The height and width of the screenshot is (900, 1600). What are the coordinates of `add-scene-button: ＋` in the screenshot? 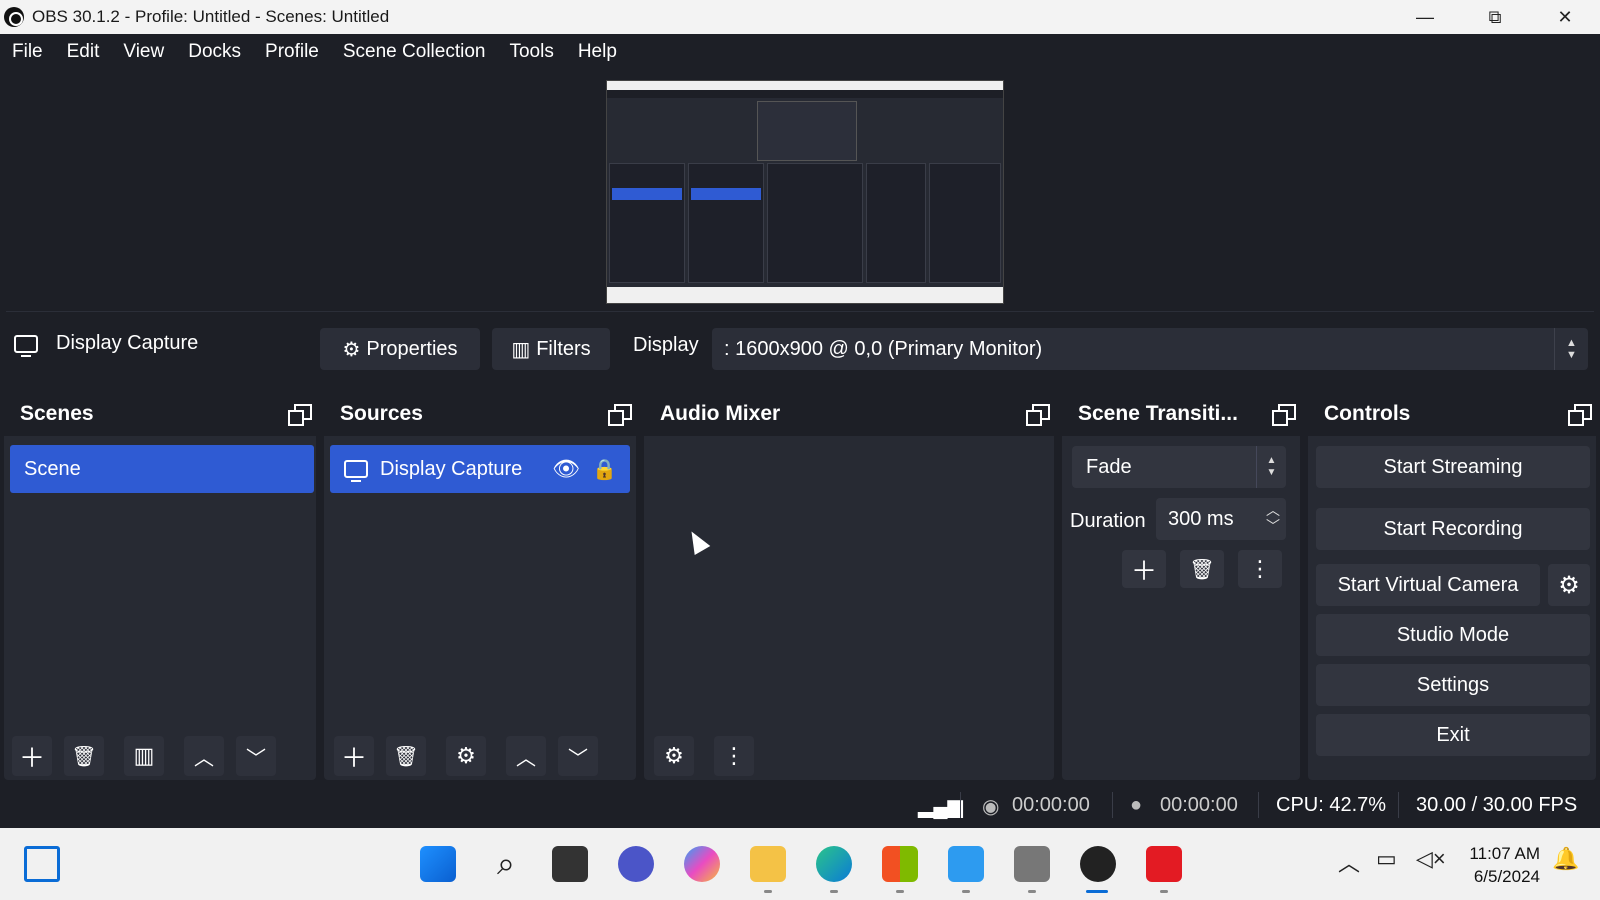 It's located at (32, 756).